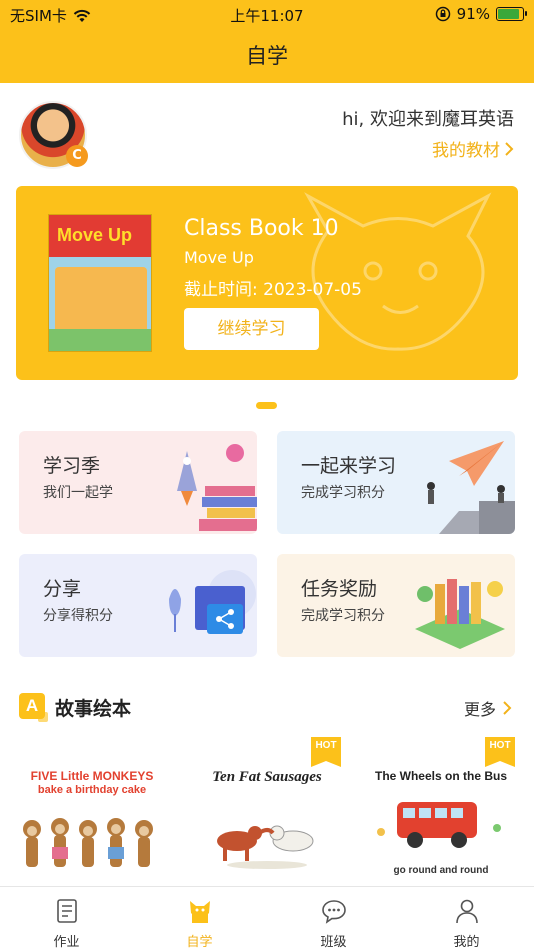  What do you see at coordinates (219, 257) in the screenshot?
I see `book-subtitle: Move Up` at bounding box center [219, 257].